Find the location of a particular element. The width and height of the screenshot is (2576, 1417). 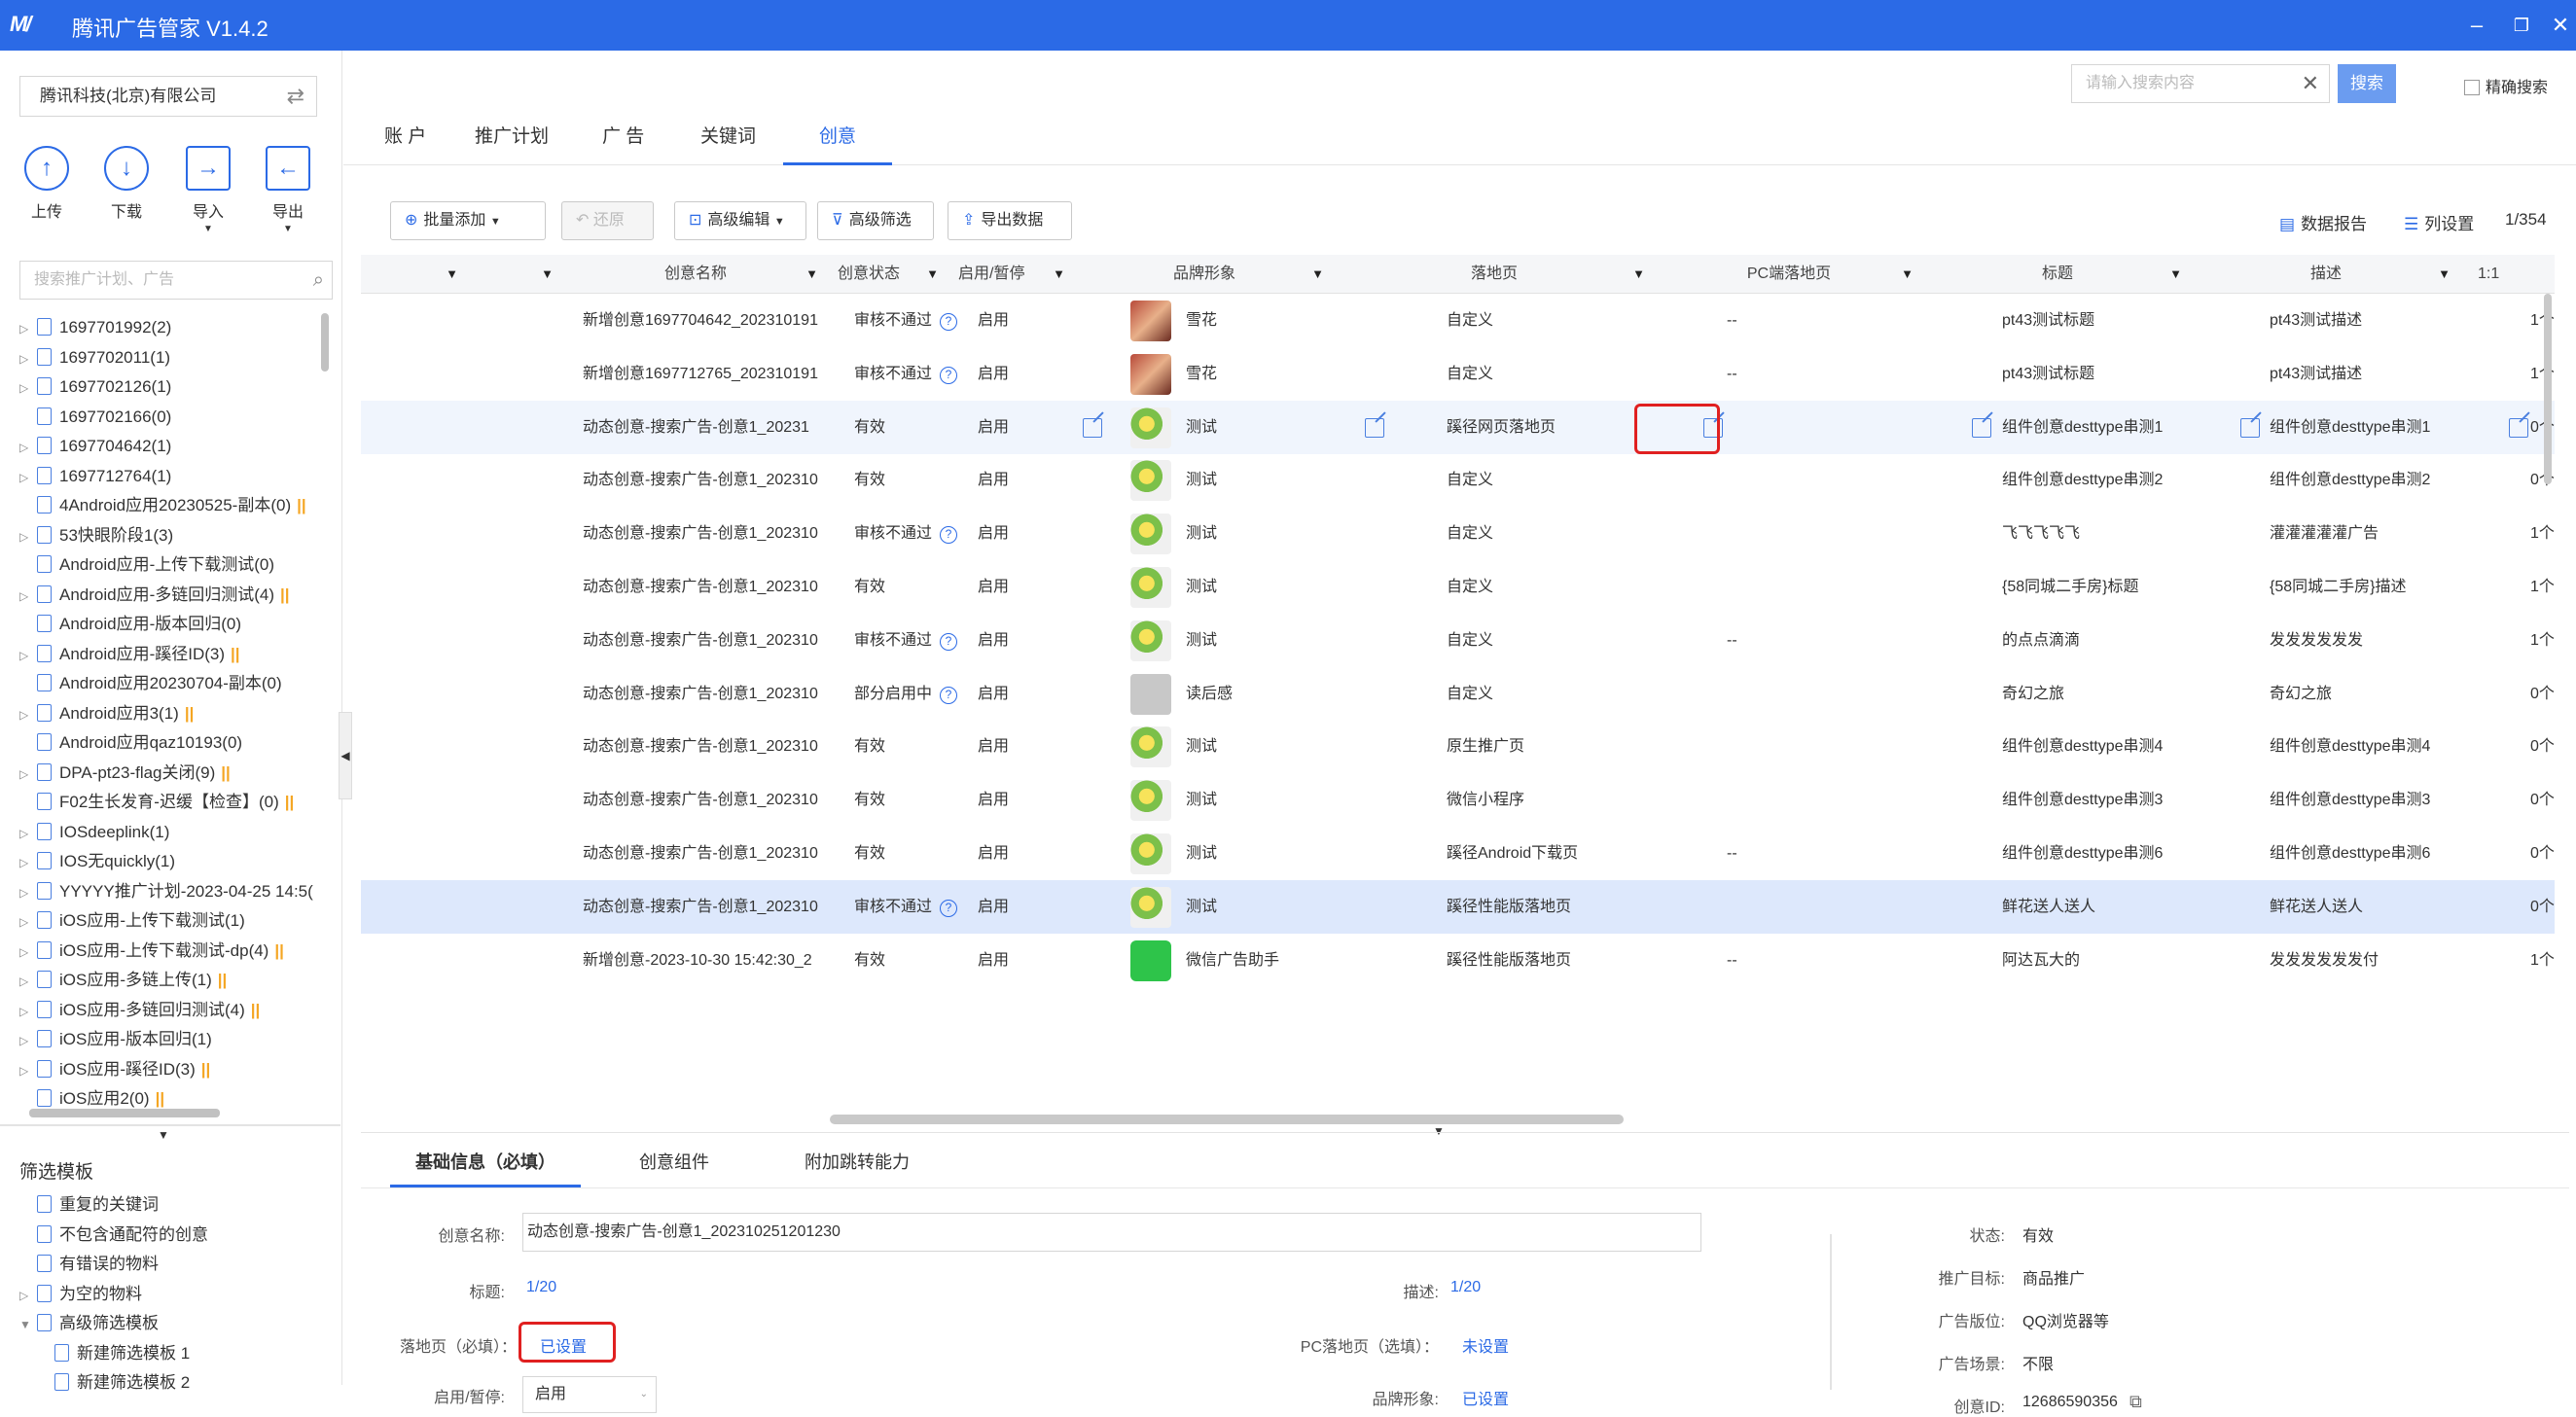

tree-item: ▷ iOS应用-版本回归(1) is located at coordinates (175, 1040).